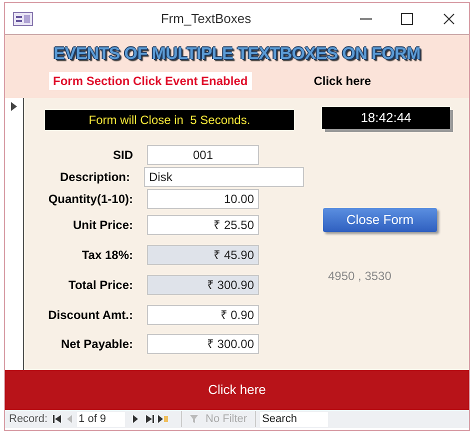  Describe the element at coordinates (194, 419) in the screenshot. I see `filter-icon` at that location.